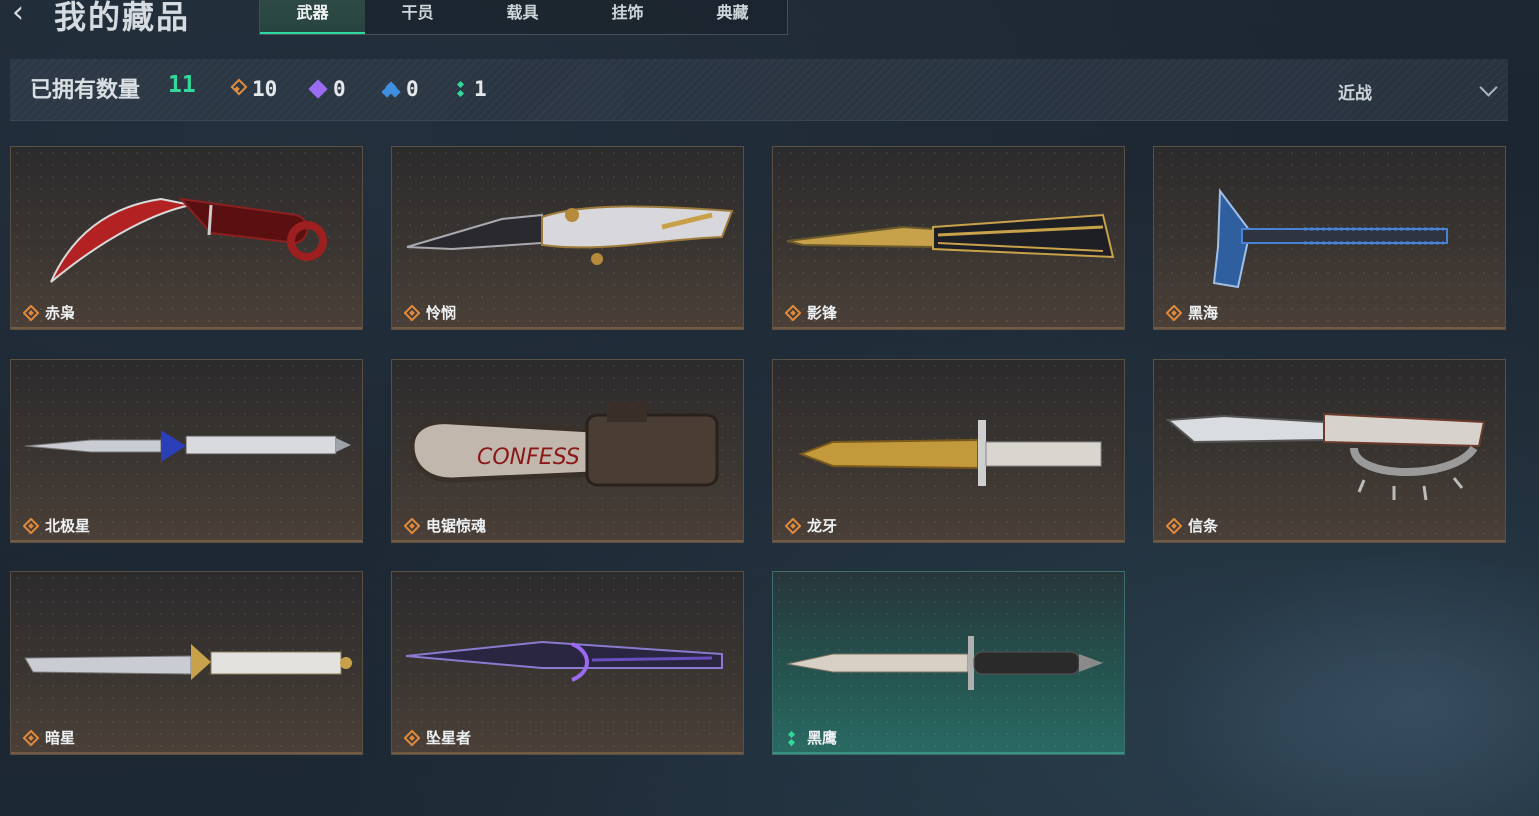 The width and height of the screenshot is (1539, 816). Describe the element at coordinates (68, 526) in the screenshot. I see `weapon-name: 北极星` at that location.